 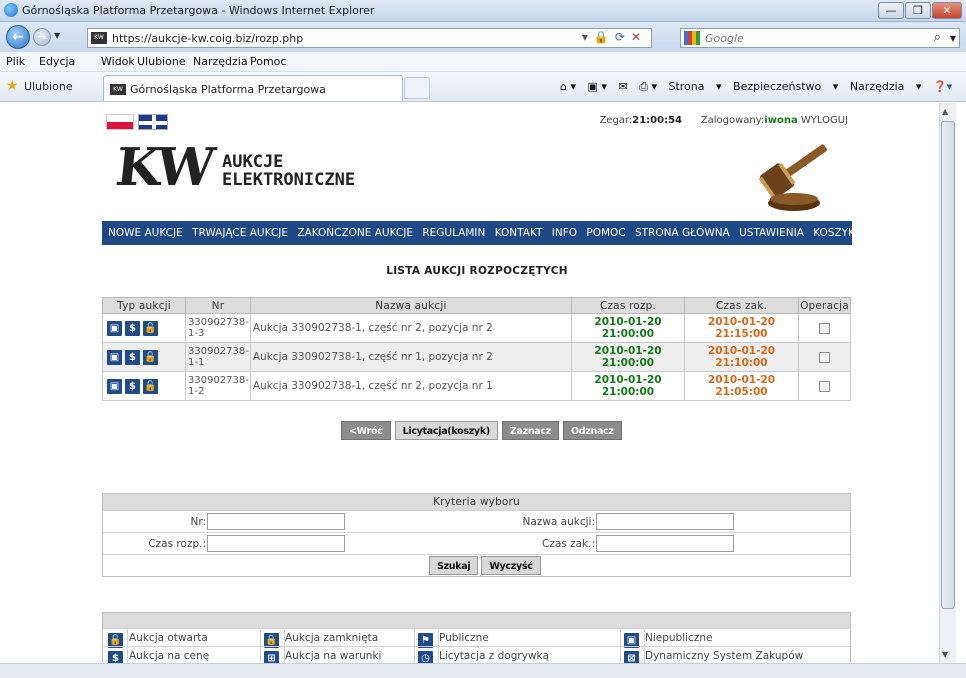 I want to click on vertical-scrollbar: ▲ ▼, so click(x=947, y=383).